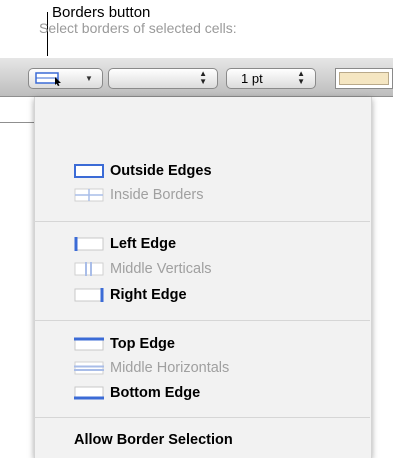 The width and height of the screenshot is (393, 458). Describe the element at coordinates (89, 295) in the screenshot. I see `right-edge-icon` at that location.